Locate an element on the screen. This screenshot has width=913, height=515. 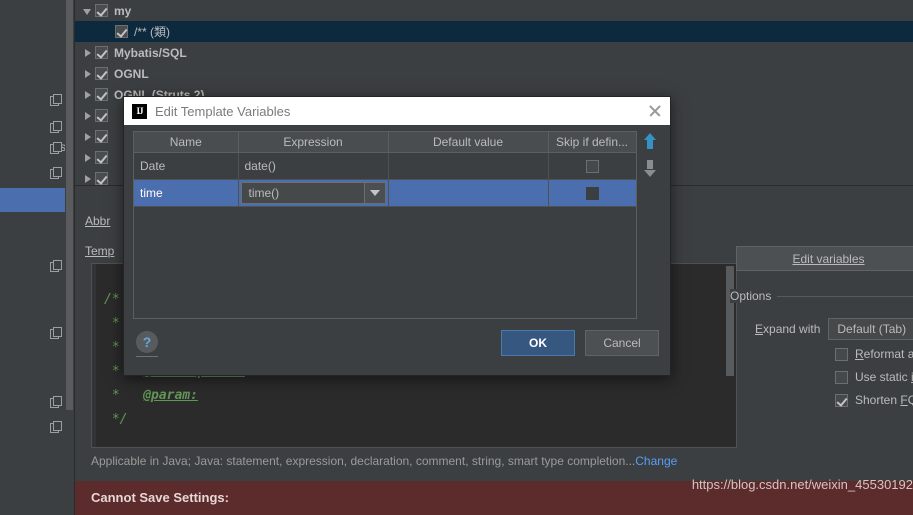
table-column-header: Default value is located at coordinates (468, 142).